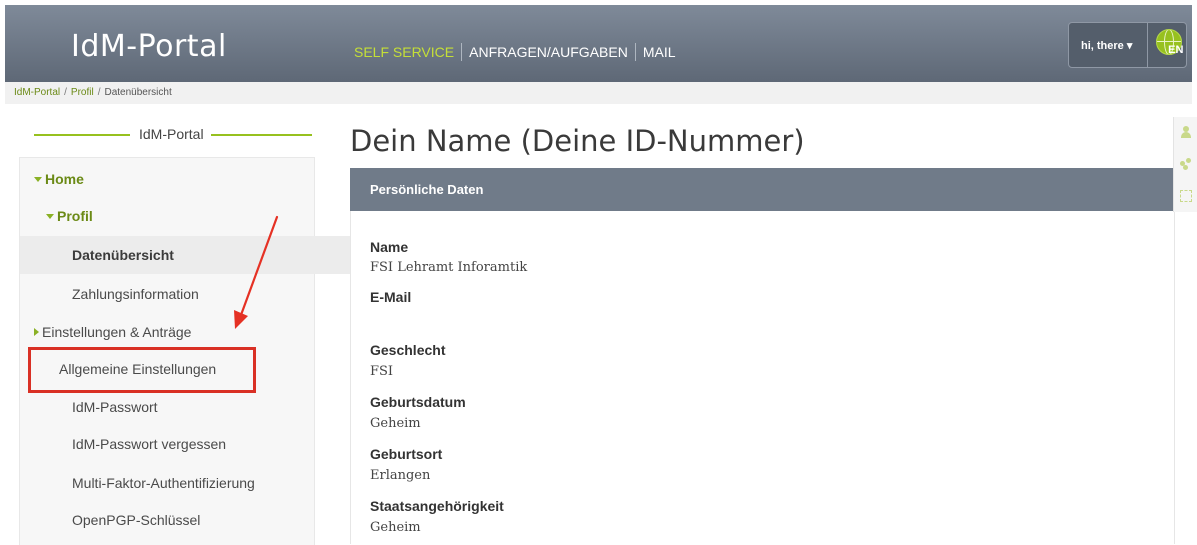 This screenshot has width=1197, height=545. Describe the element at coordinates (180, 216) in the screenshot. I see `sidebar-item-profil: Profil` at that location.